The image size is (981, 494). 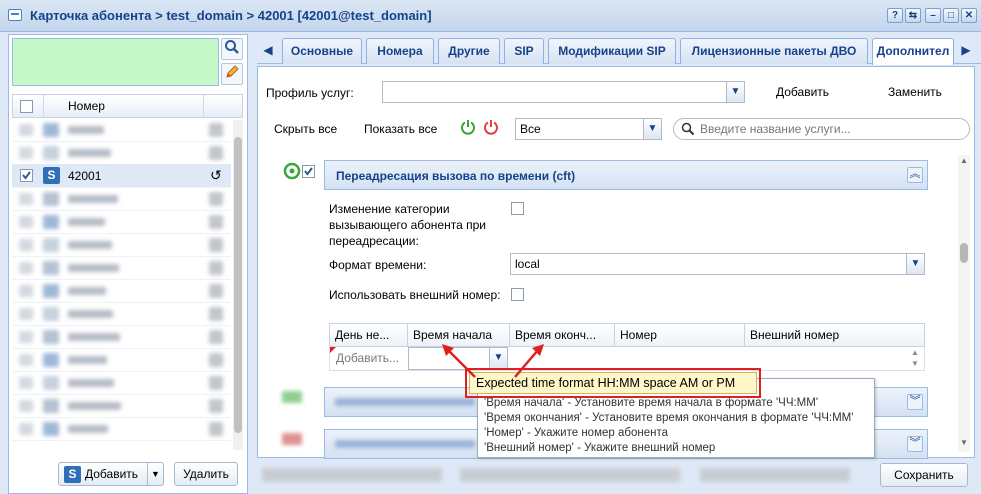 What do you see at coordinates (378, 265) in the screenshot?
I see `time-format-label: Формат времени:` at bounding box center [378, 265].